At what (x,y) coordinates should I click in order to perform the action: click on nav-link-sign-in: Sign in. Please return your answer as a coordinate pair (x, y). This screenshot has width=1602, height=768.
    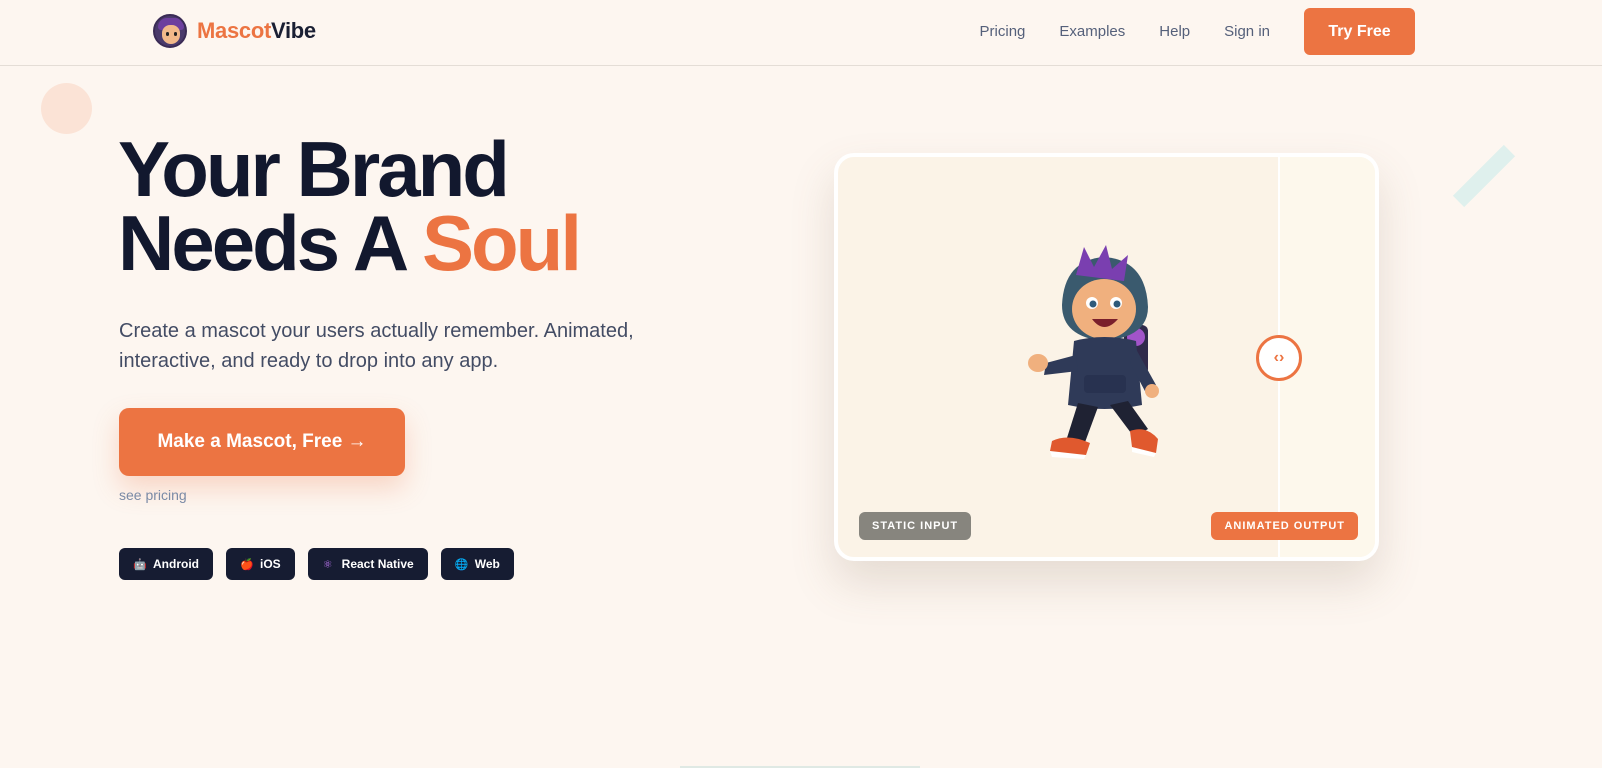
    Looking at the image, I should click on (1247, 31).